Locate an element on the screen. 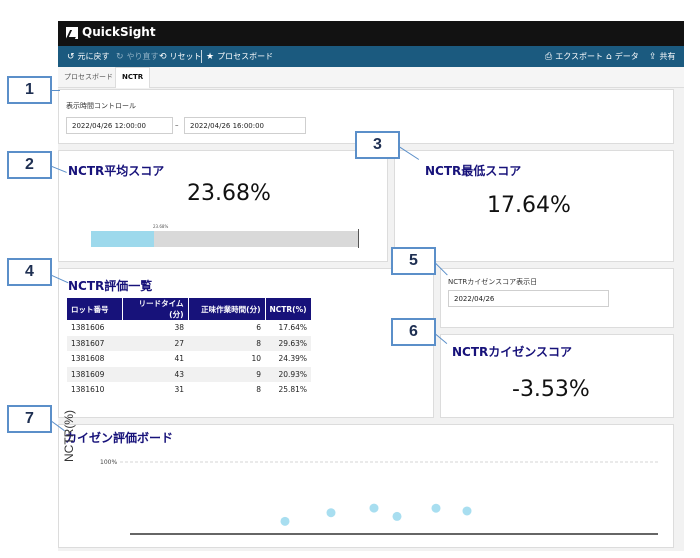 Image resolution: width=700 pixels, height=558 pixels. publish-button: ★ プロセスボード is located at coordinates (239, 56).